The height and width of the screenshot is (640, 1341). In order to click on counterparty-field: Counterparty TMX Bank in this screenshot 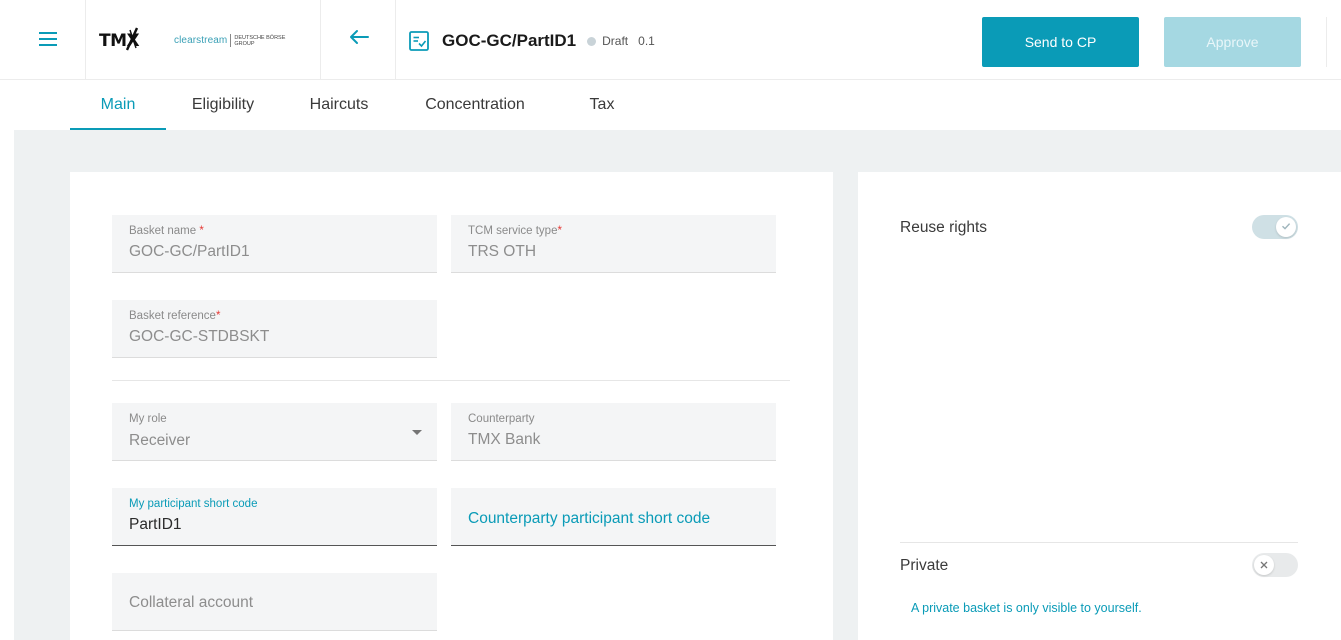, I will do `click(613, 432)`.